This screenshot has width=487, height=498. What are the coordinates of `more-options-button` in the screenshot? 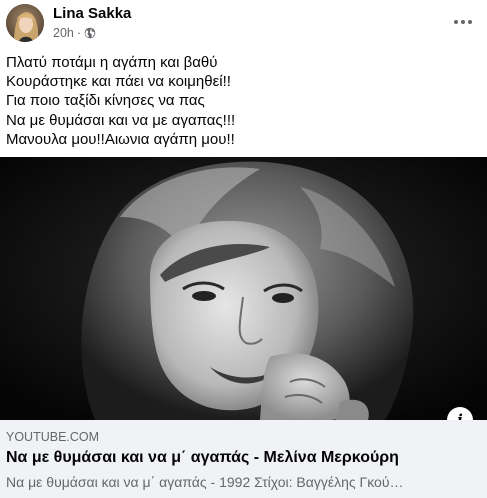 It's located at (463, 22).